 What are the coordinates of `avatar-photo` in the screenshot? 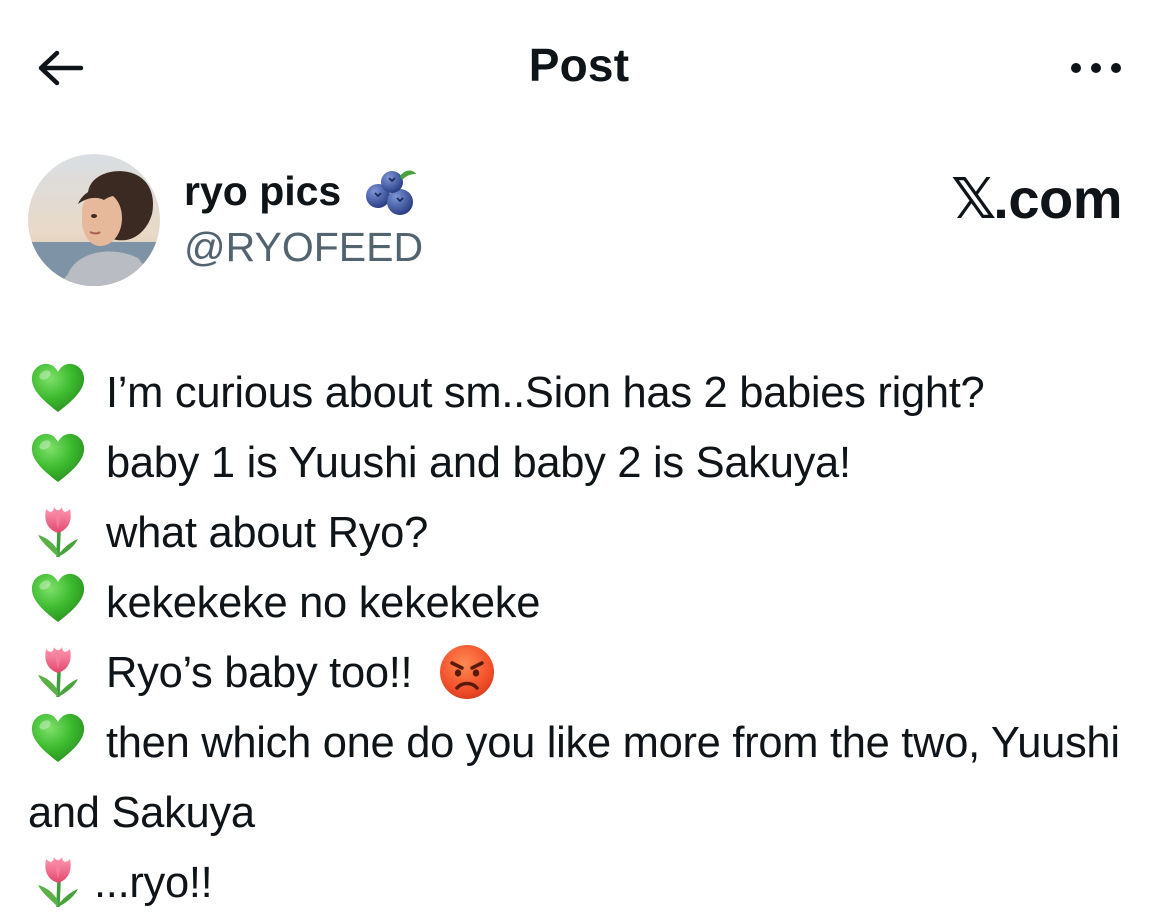 It's located at (94, 220).